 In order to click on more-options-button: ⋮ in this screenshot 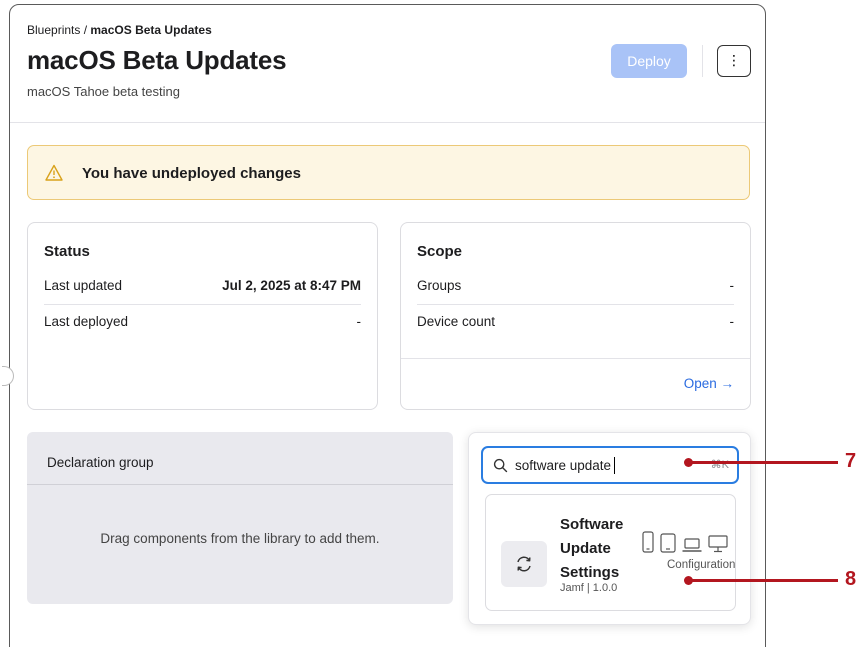, I will do `click(734, 61)`.